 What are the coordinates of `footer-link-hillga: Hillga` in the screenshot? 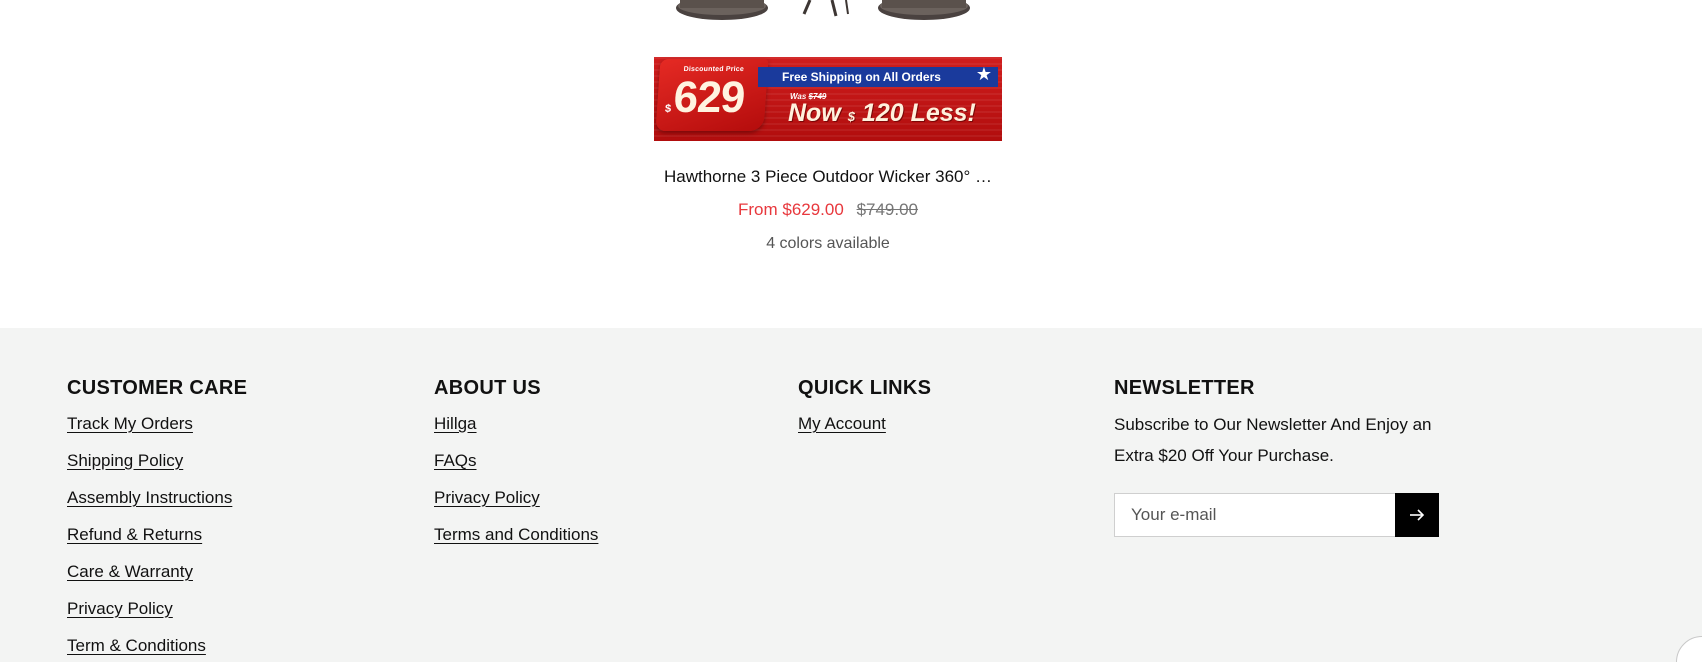 It's located at (516, 431).